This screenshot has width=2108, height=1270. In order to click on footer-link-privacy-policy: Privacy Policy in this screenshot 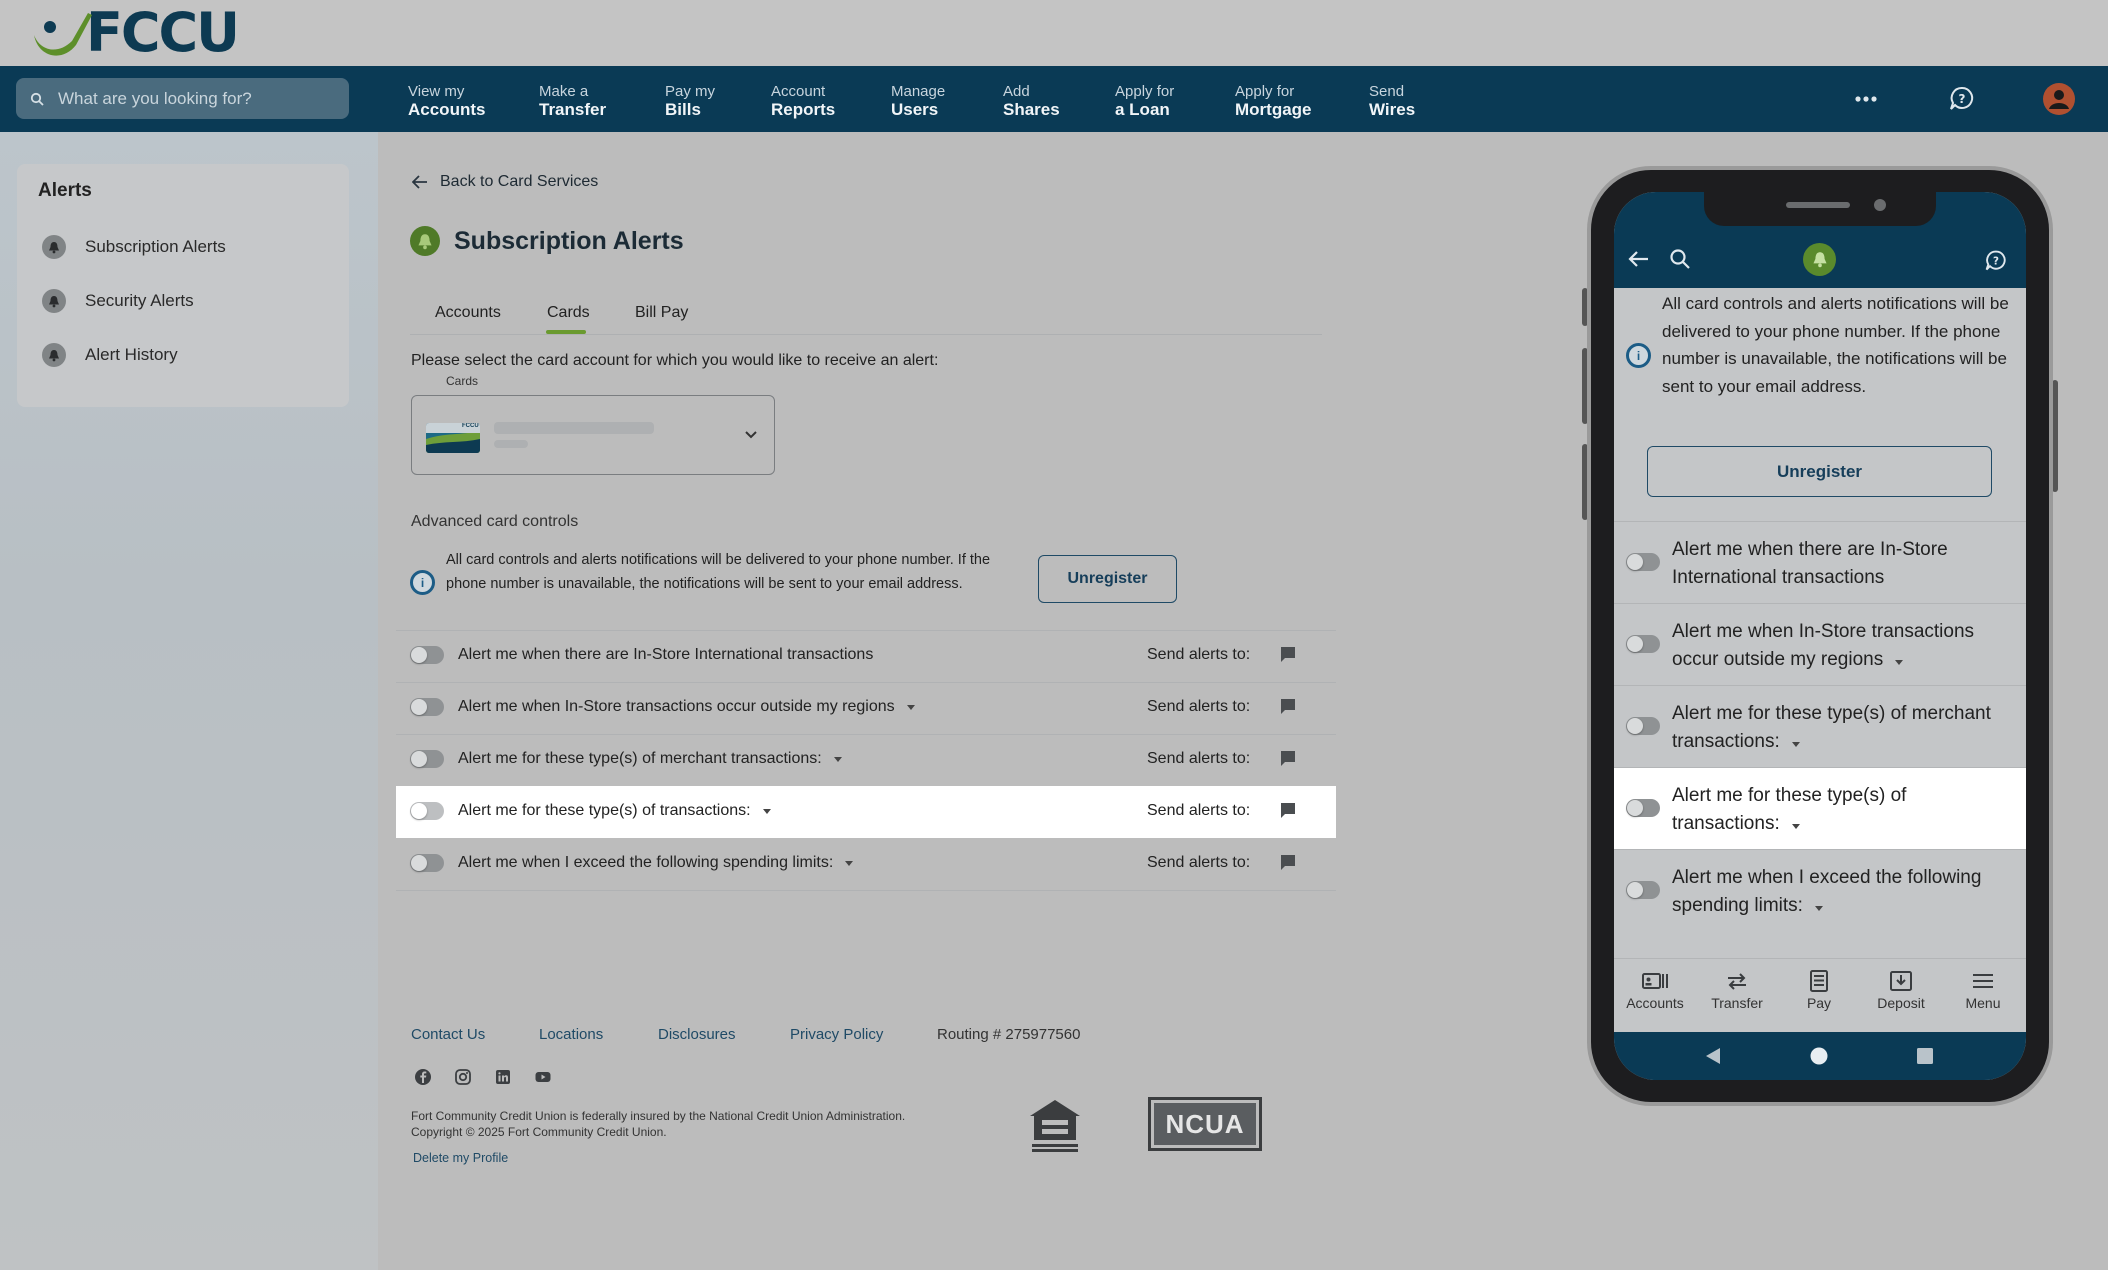, I will do `click(836, 1034)`.